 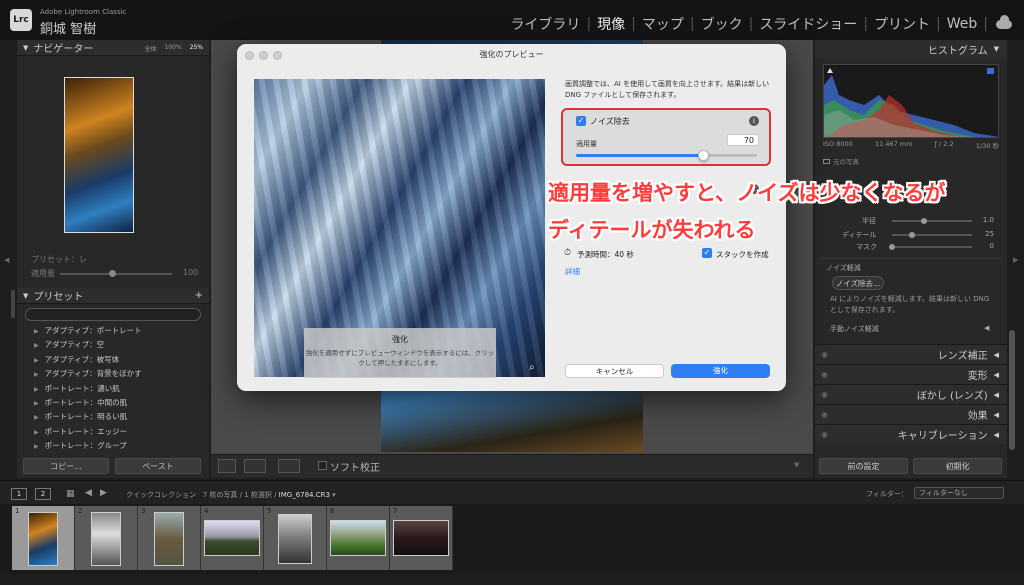 I want to click on page-2-button: 2, so click(x=43, y=494).